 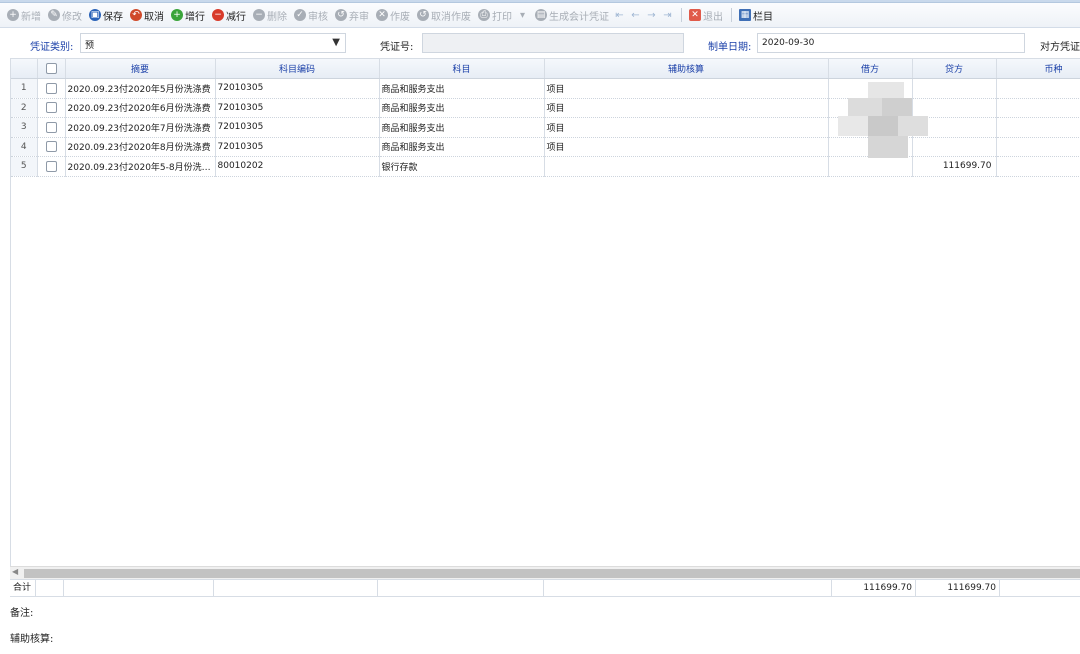 I want to click on toolbar-button-save: ▣ 保存, so click(x=106, y=15).